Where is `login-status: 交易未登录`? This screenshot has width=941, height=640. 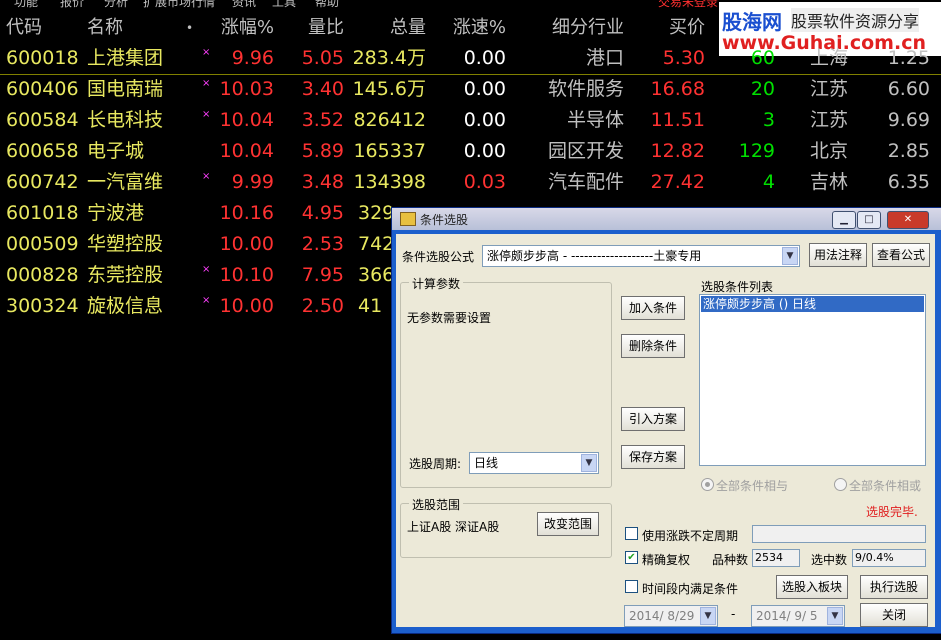
login-status: 交易未登录 is located at coordinates (688, 4).